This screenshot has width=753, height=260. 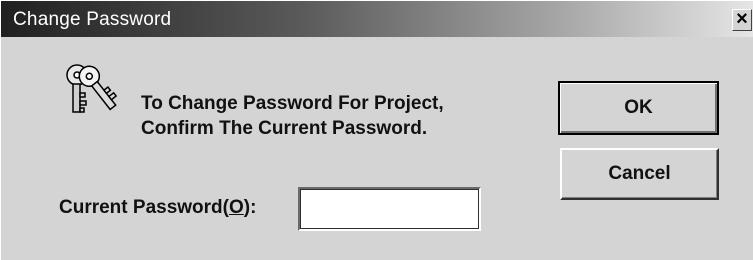 I want to click on close-icon: ×, so click(x=742, y=19).